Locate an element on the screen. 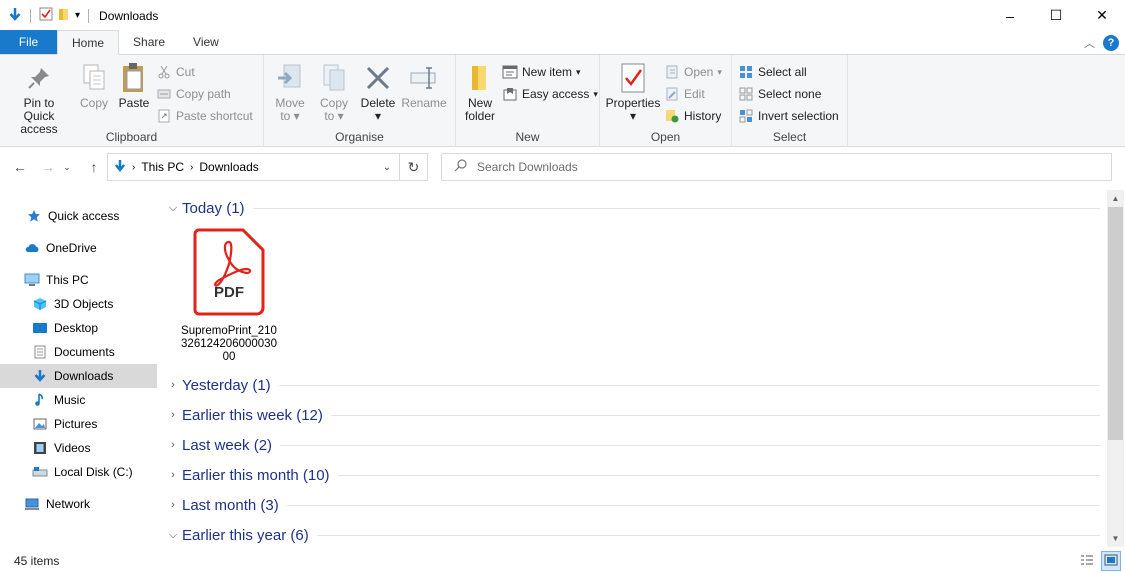 This screenshot has width=1125, height=573. pdf-icon-label: PDF is located at coordinates (229, 292).